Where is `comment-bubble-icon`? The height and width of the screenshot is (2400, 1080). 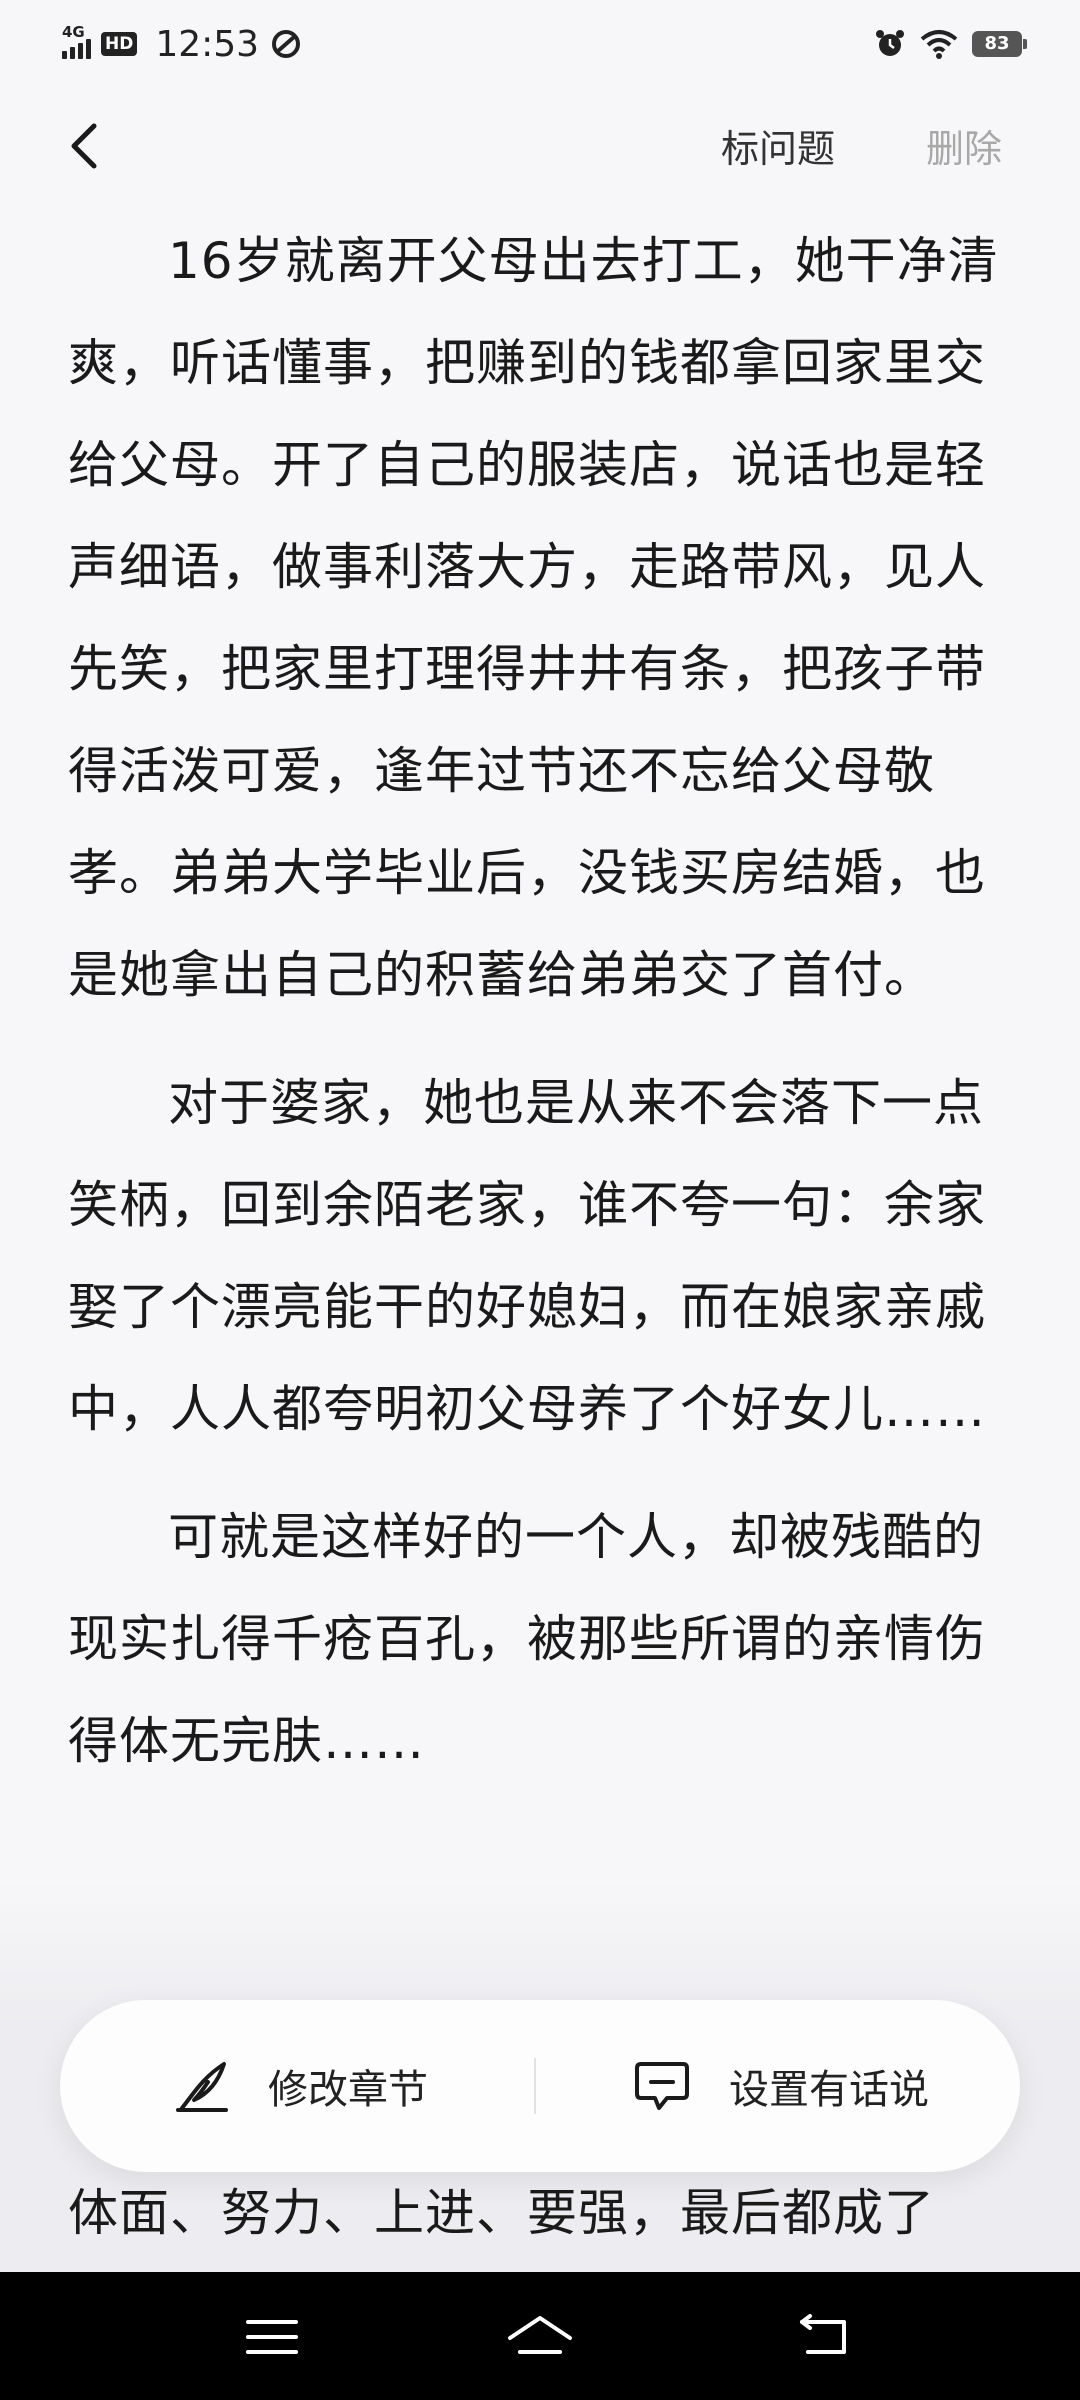
comment-bubble-icon is located at coordinates (662, 2086).